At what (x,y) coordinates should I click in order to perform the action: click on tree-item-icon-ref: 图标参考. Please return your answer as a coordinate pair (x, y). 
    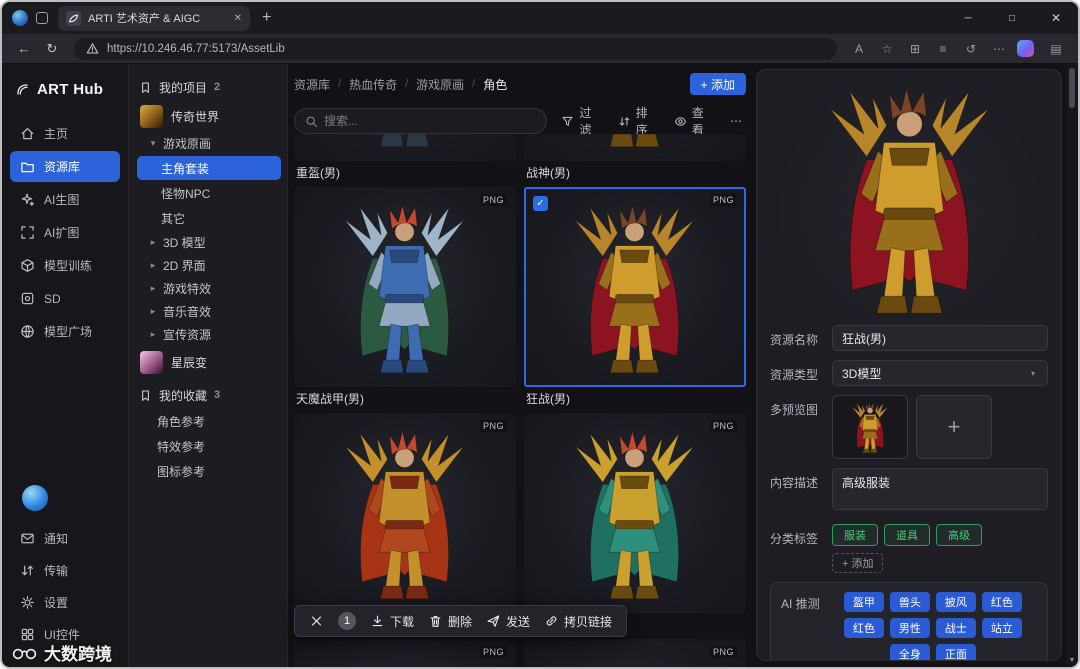
    Looking at the image, I should click on (209, 471).